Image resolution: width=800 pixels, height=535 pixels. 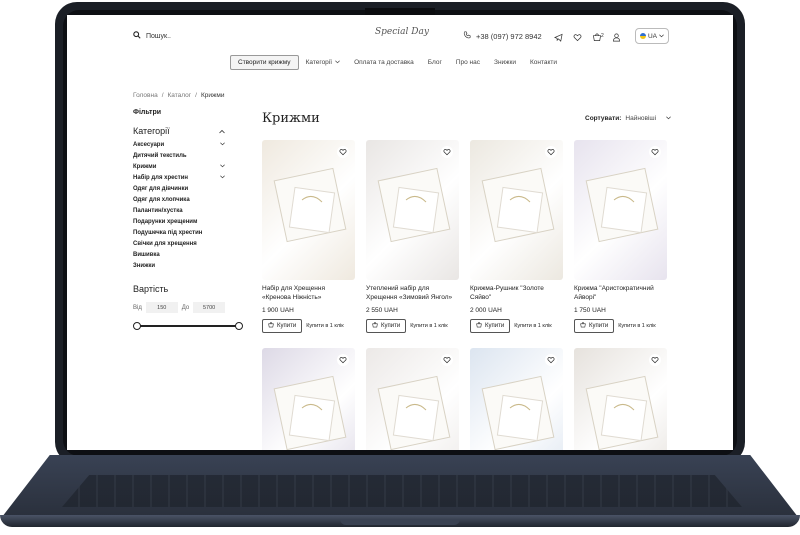 I want to click on product-price: 2 550 UAH, so click(x=382, y=310).